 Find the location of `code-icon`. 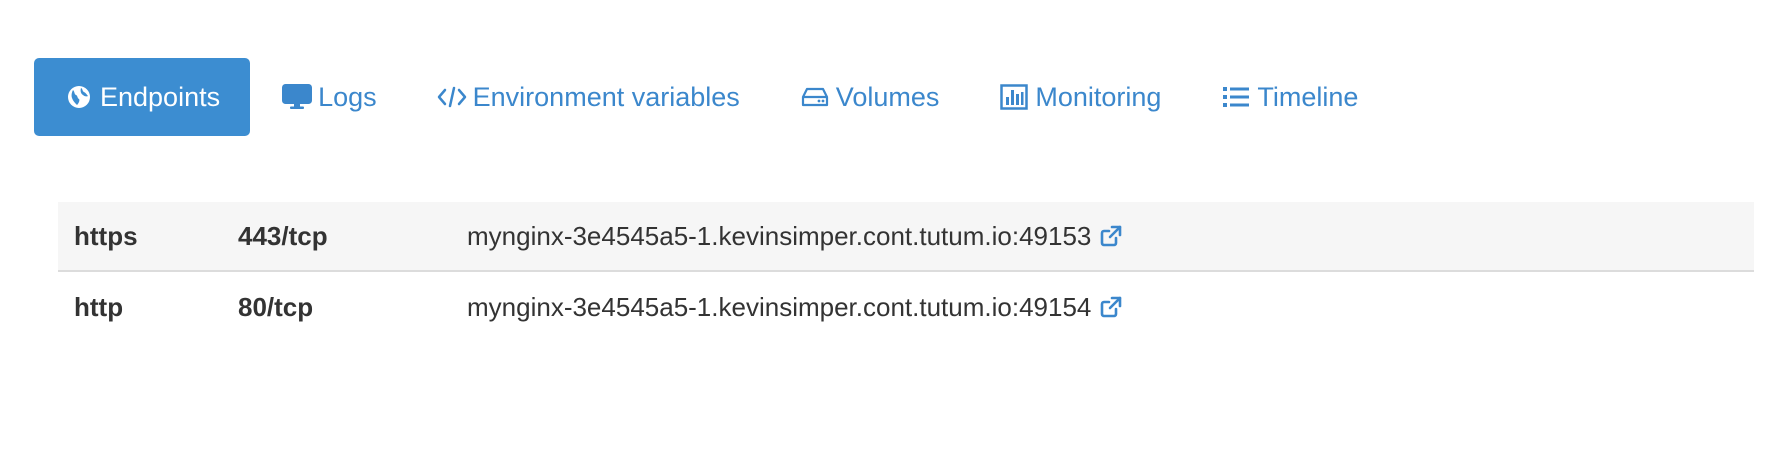

code-icon is located at coordinates (452, 97).